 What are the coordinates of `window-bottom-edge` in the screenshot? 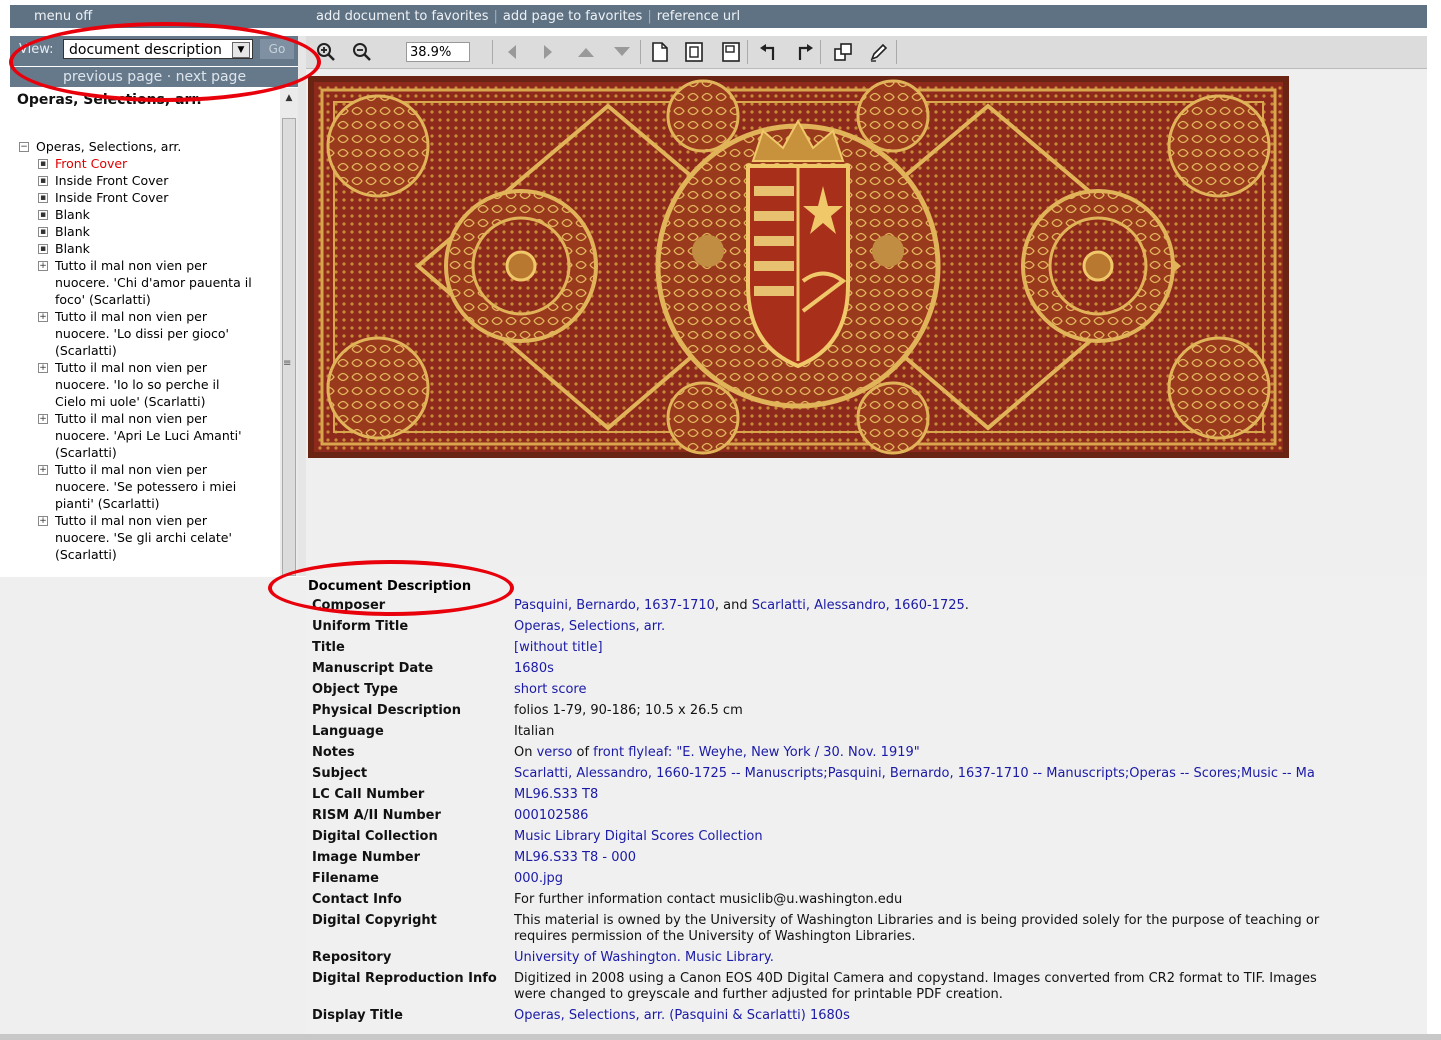 It's located at (720, 1037).